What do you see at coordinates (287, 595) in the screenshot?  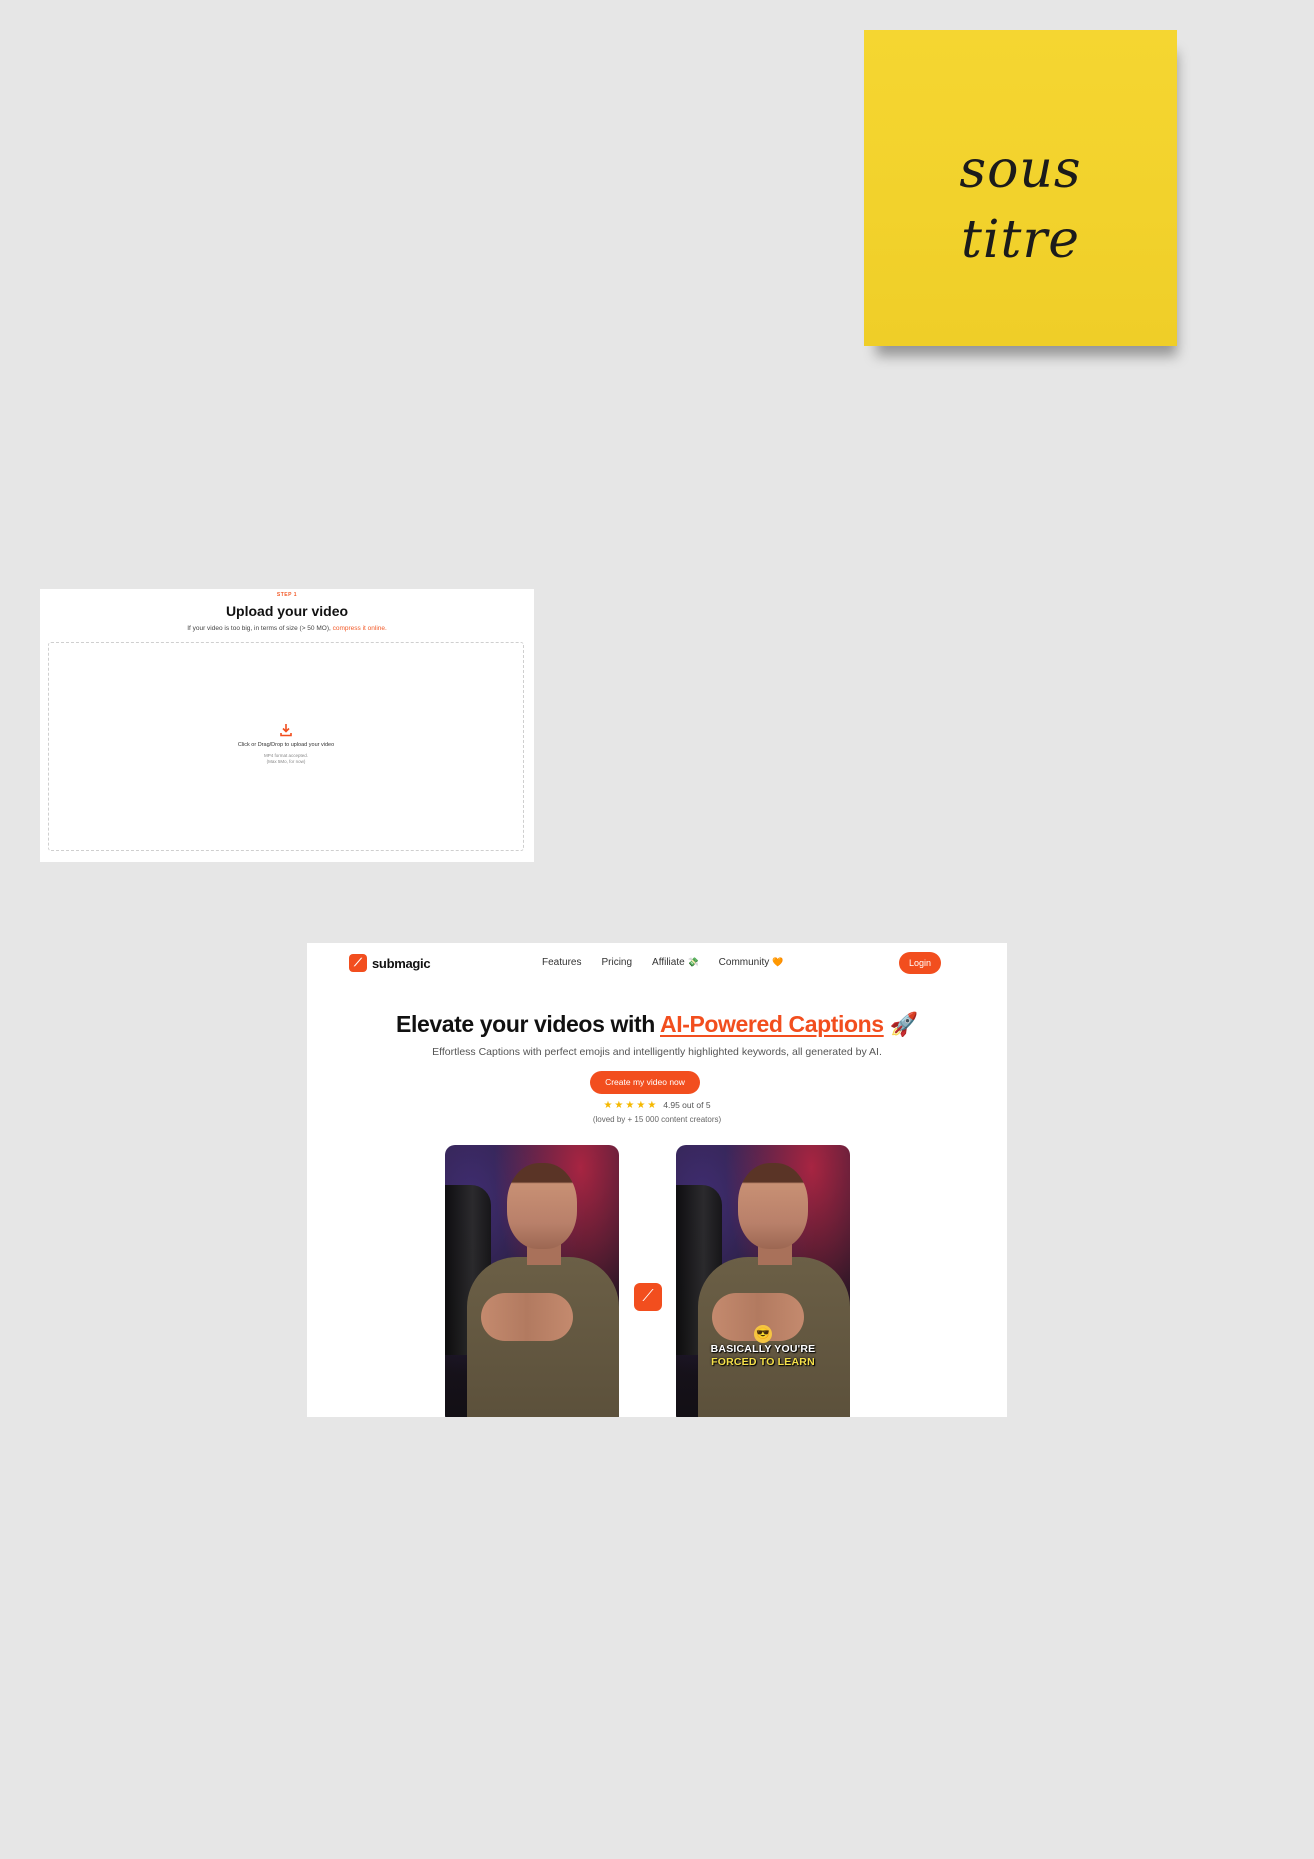 I see `step-label: STEP 1` at bounding box center [287, 595].